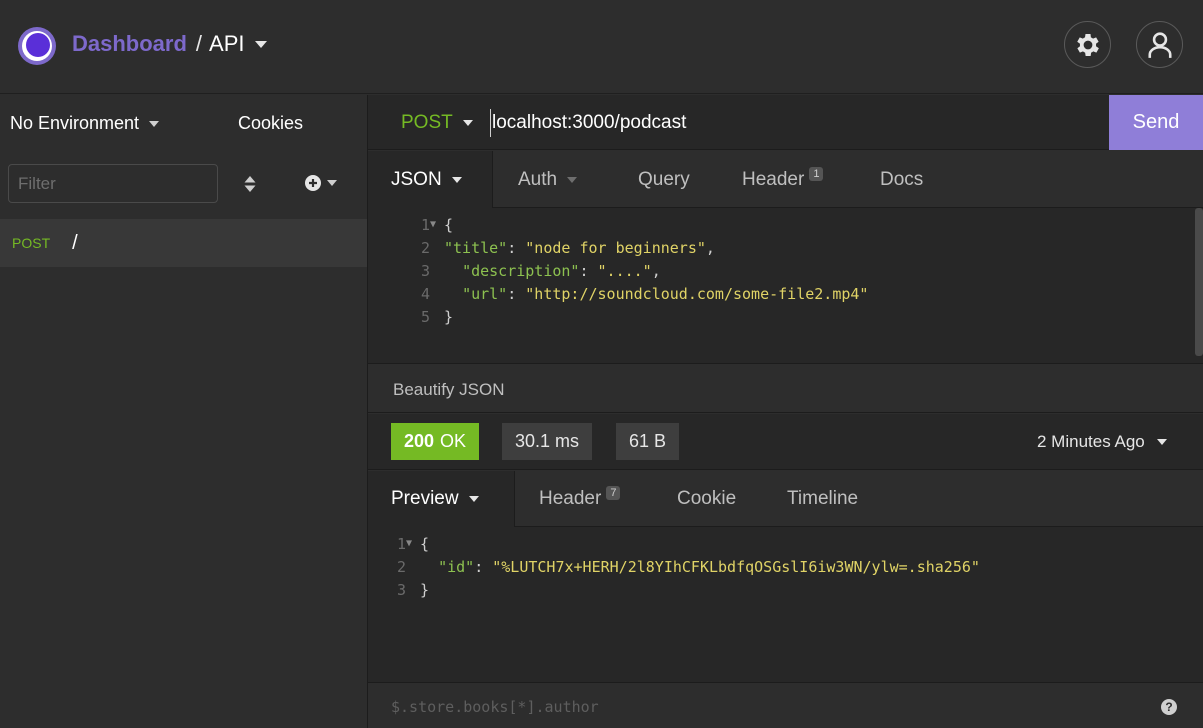  I want to click on environment-select: No Environment, so click(85, 123).